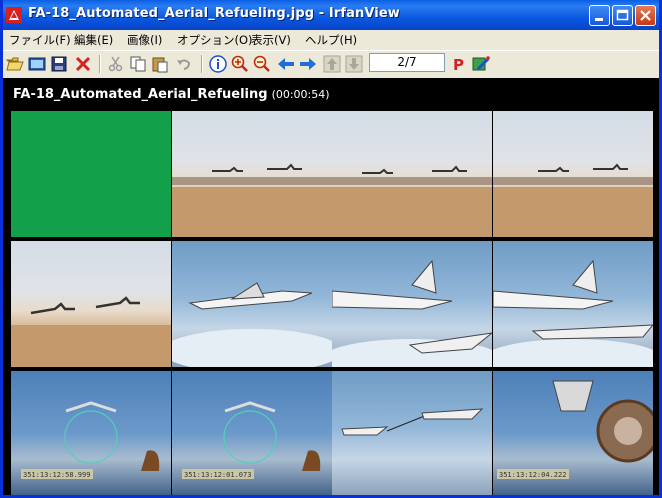 The height and width of the screenshot is (498, 662). I want to click on timestamp-text: 351:13:12:58.999, so click(56, 475).